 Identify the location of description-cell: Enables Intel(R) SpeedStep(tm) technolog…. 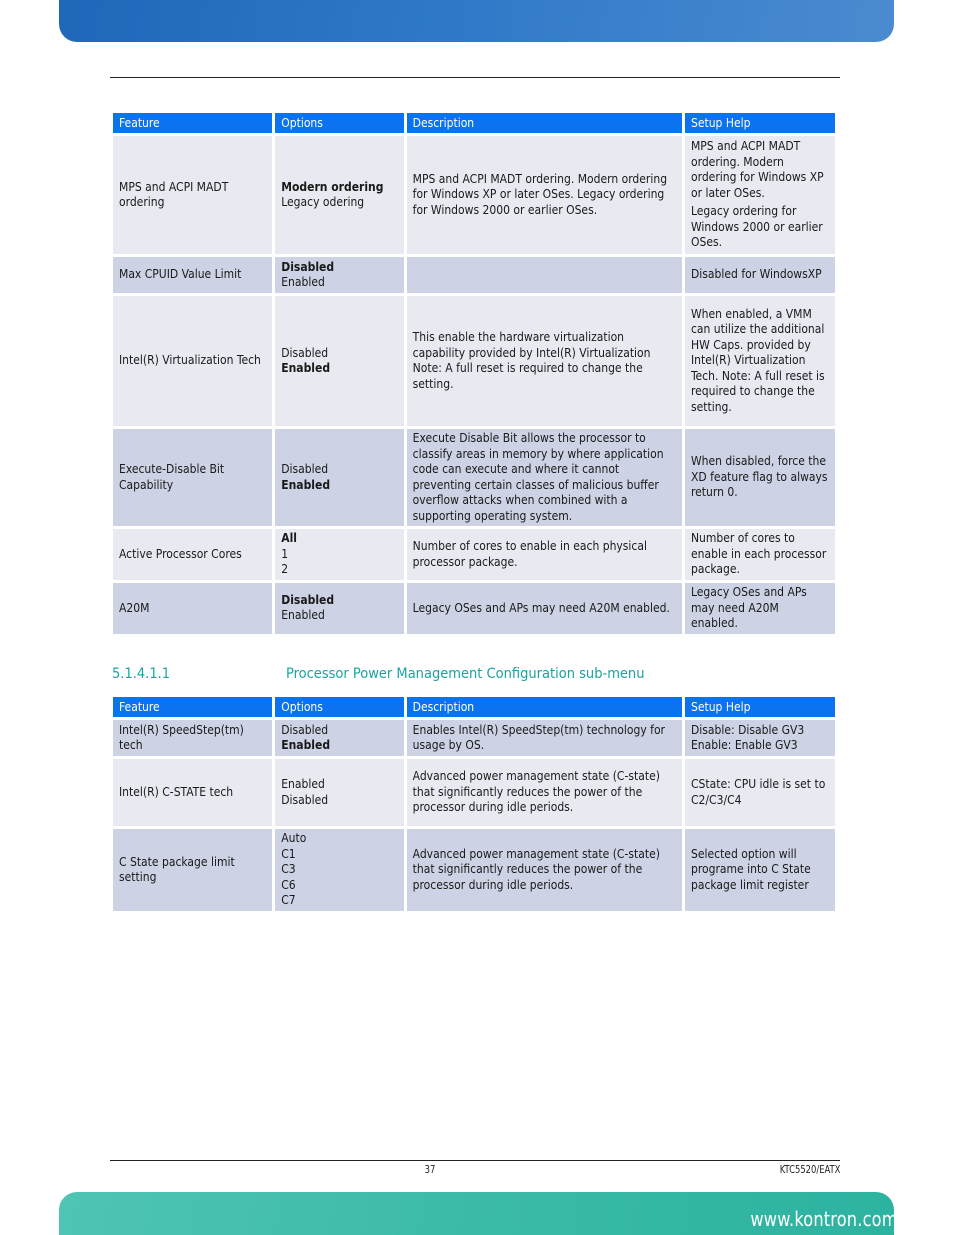
(544, 738).